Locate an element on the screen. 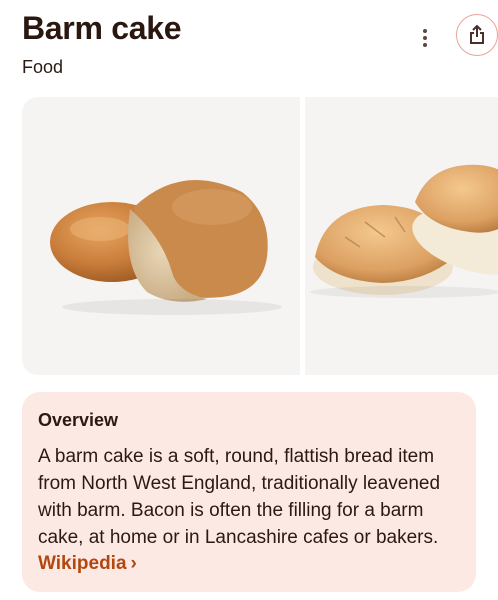 The height and width of the screenshot is (600, 498). chevron-right-icon: › is located at coordinates (133, 563).